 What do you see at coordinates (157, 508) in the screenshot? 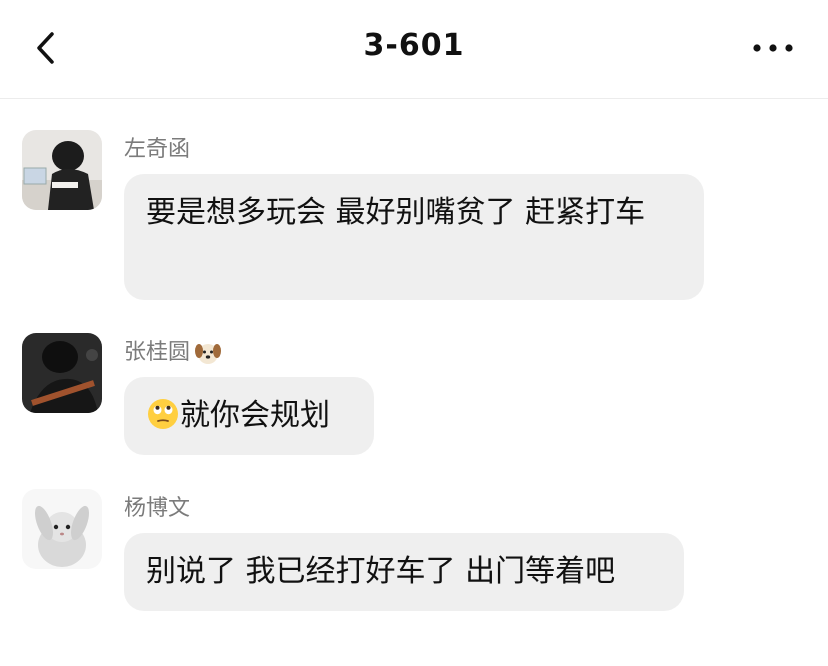
I see `sender-name: 杨博文` at bounding box center [157, 508].